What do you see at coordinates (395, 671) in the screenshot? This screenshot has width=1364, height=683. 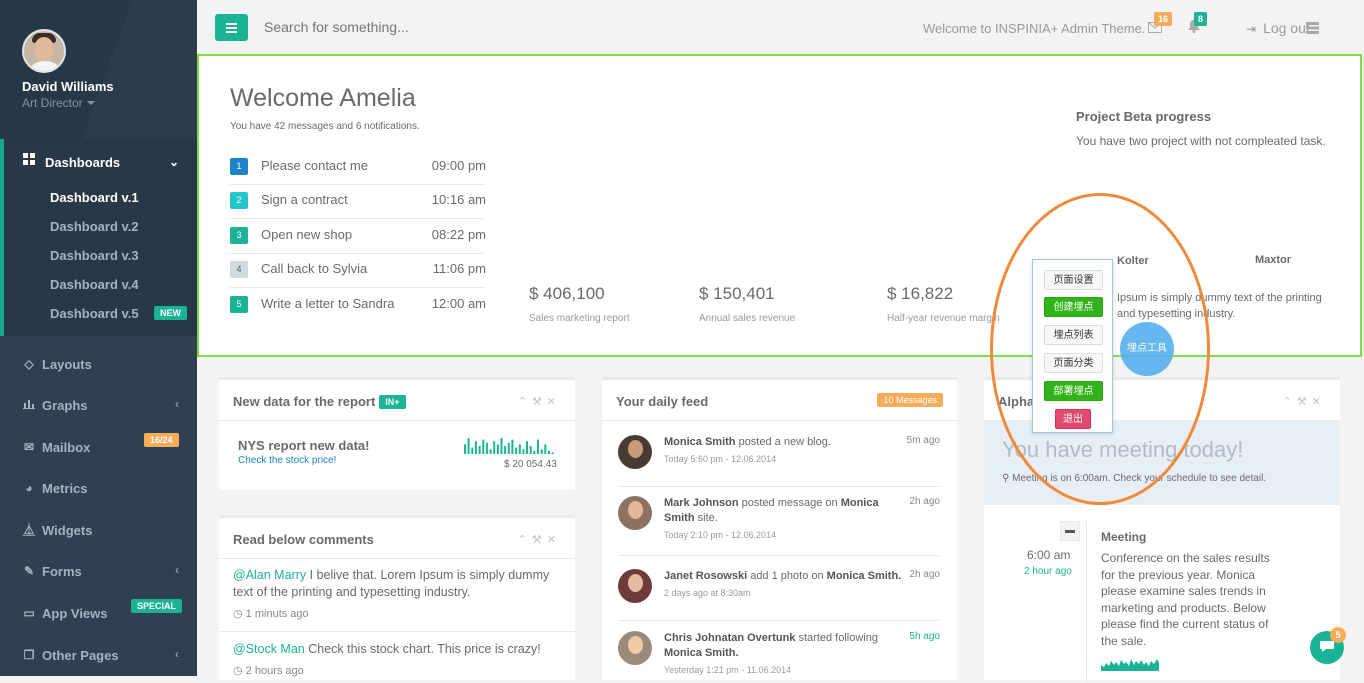 I see `comment-time: ◷ 2 hours ago` at bounding box center [395, 671].